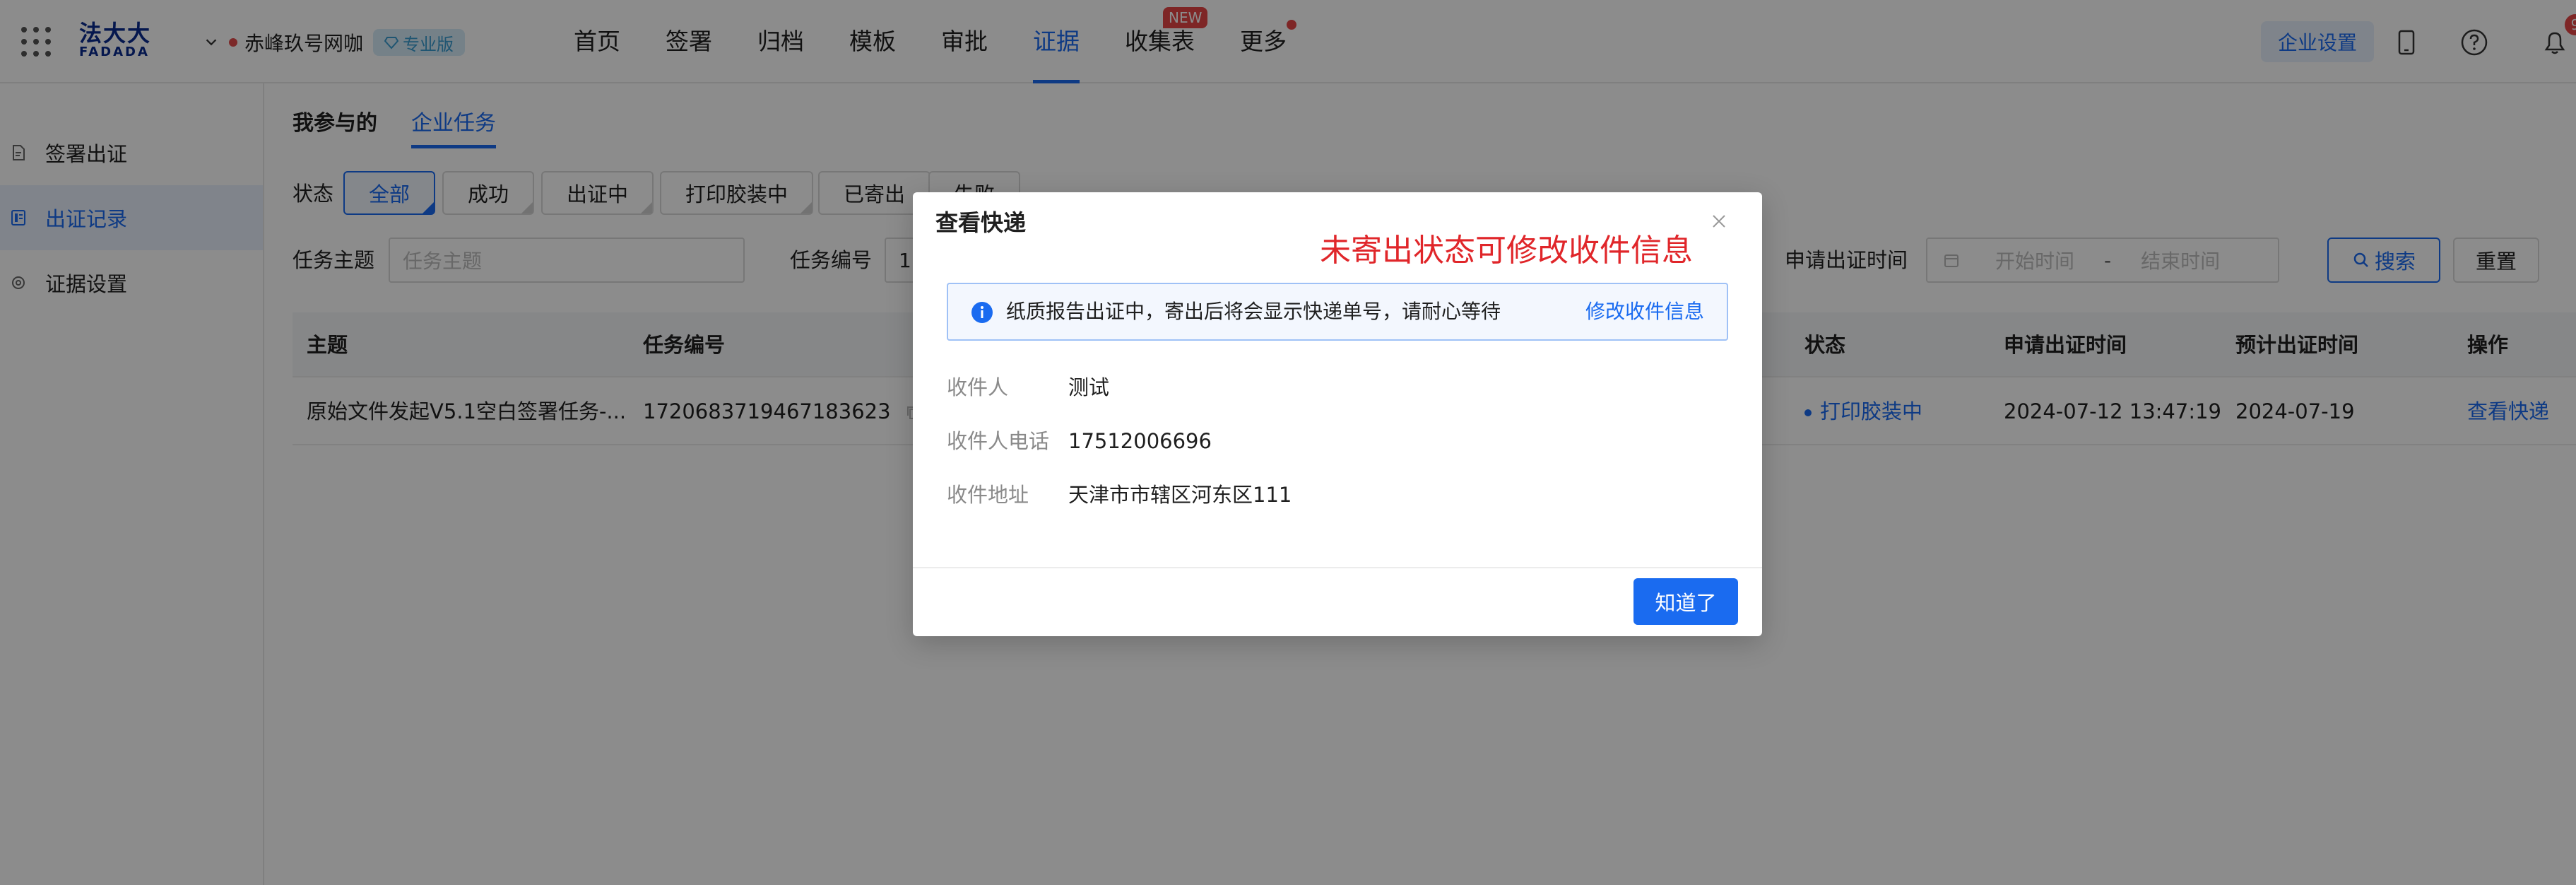 This screenshot has width=2576, height=885. I want to click on info-alert-text: 纸质报告出证中，寄出后将会显示快递单号，请耐心等待, so click(1253, 312).